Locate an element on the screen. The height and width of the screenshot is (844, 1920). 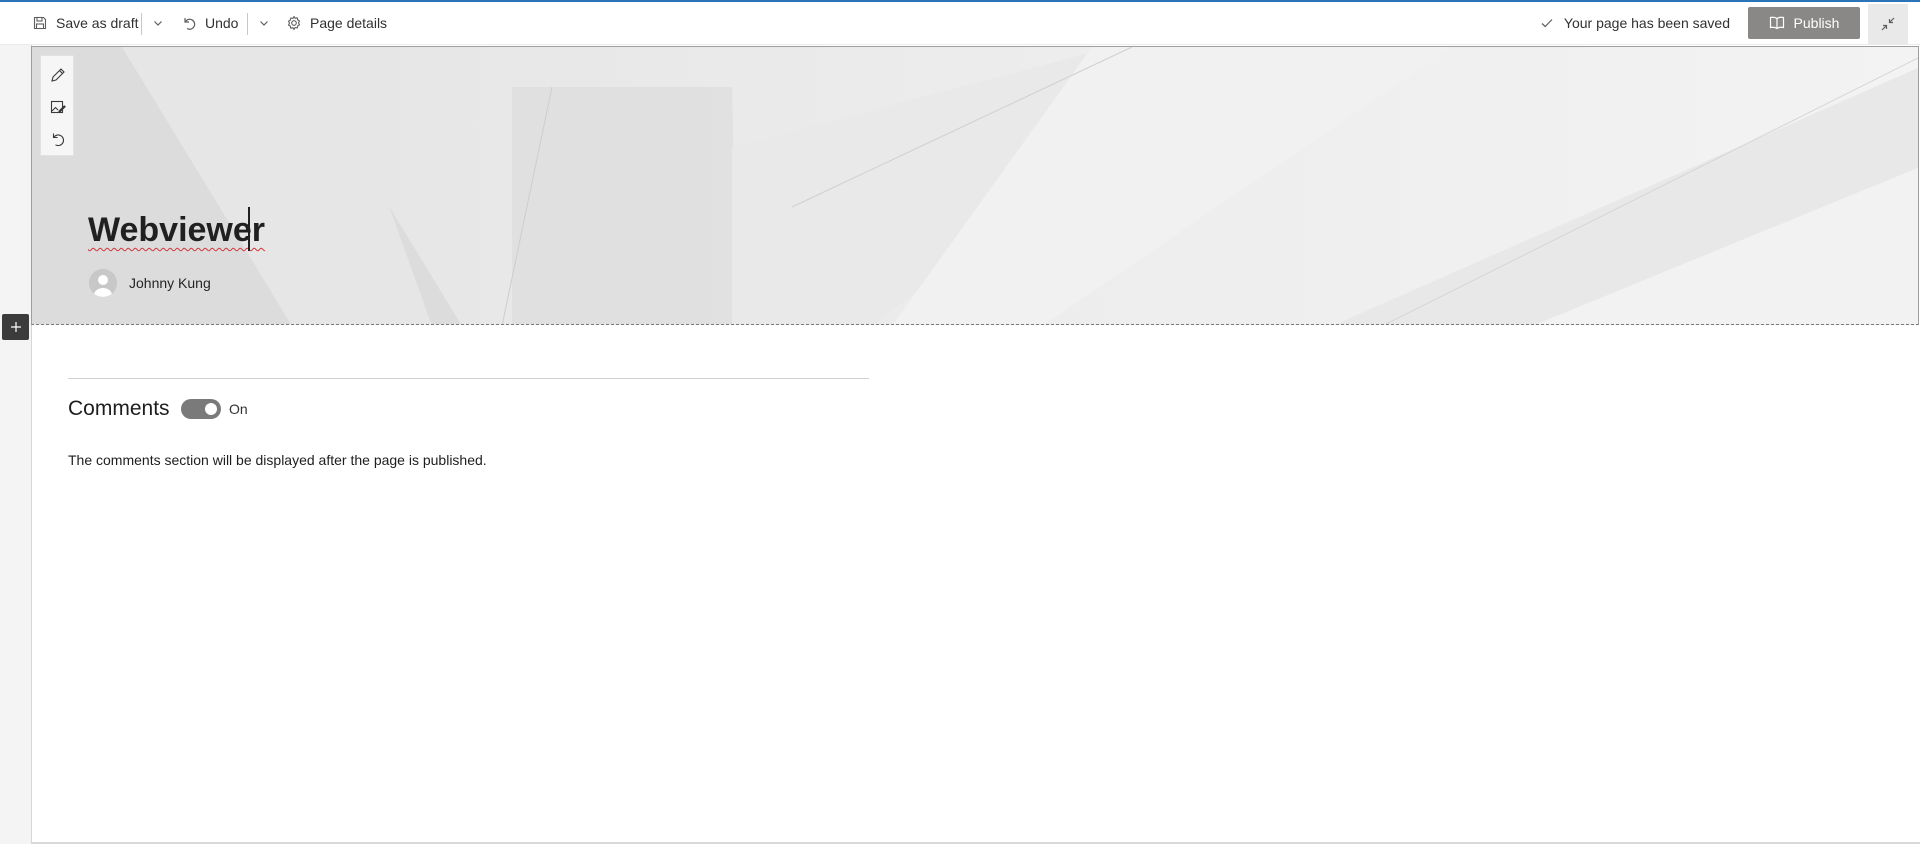
reset-icon is located at coordinates (58, 139).